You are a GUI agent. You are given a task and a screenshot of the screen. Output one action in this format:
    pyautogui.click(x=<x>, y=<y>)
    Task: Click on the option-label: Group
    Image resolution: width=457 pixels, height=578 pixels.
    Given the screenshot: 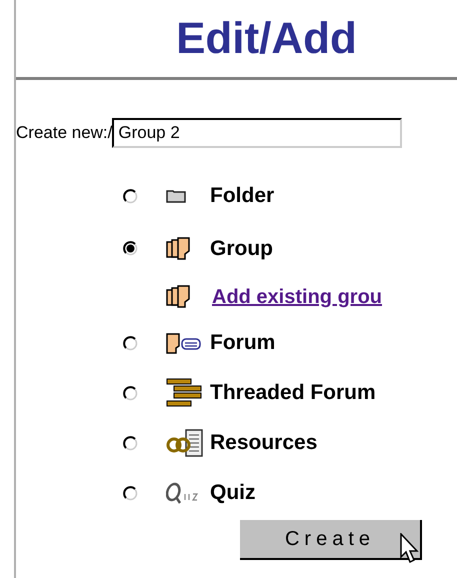 What is the action you would take?
    pyautogui.click(x=241, y=249)
    